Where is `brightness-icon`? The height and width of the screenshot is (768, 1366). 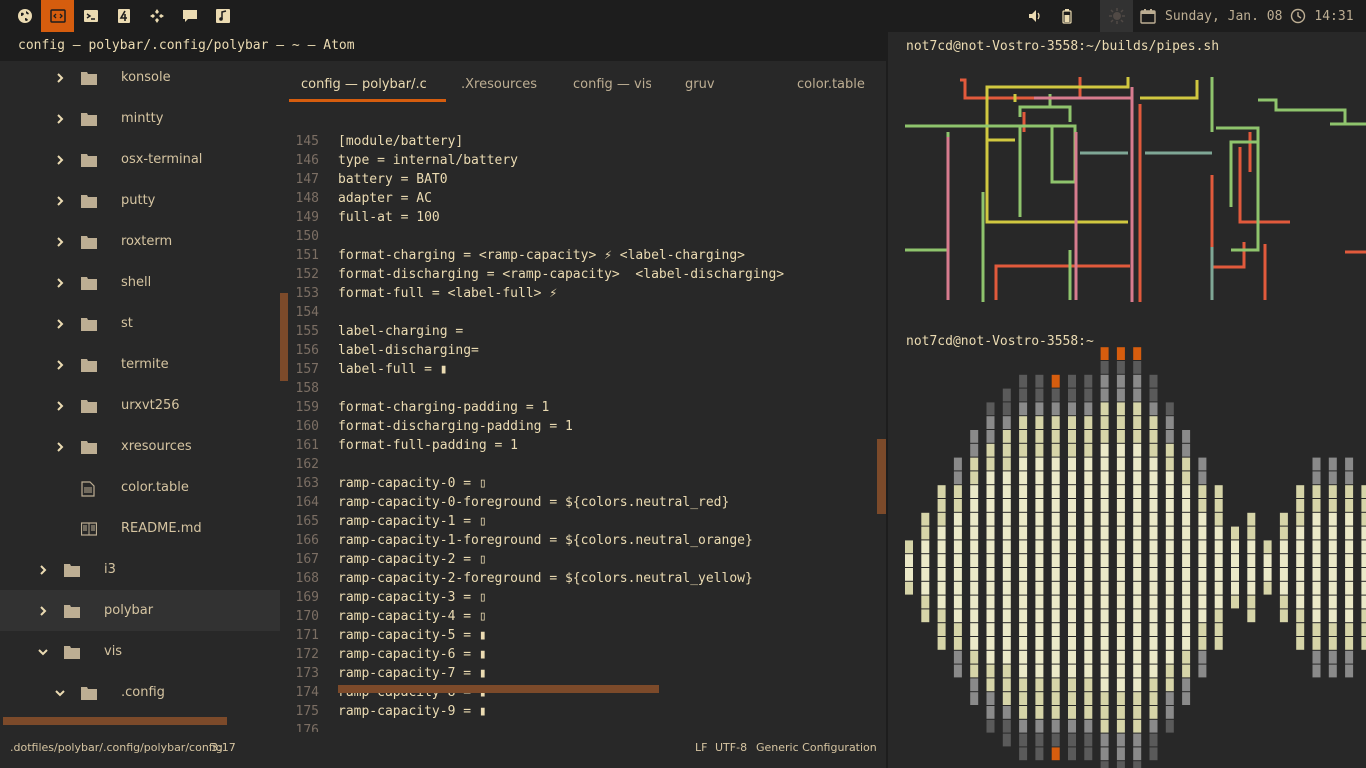
brightness-icon is located at coordinates (1116, 16).